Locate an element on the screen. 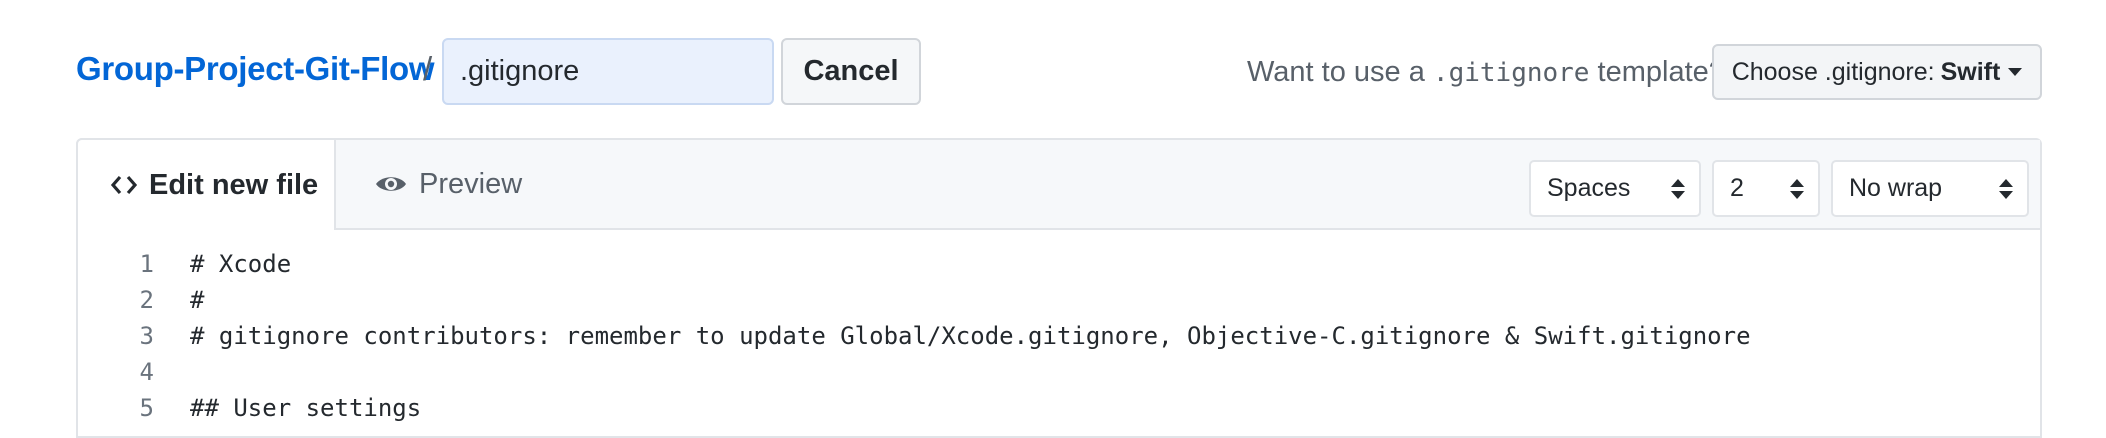 The width and height of the screenshot is (2106, 438). tab-edit-label: Edit new file is located at coordinates (234, 184).